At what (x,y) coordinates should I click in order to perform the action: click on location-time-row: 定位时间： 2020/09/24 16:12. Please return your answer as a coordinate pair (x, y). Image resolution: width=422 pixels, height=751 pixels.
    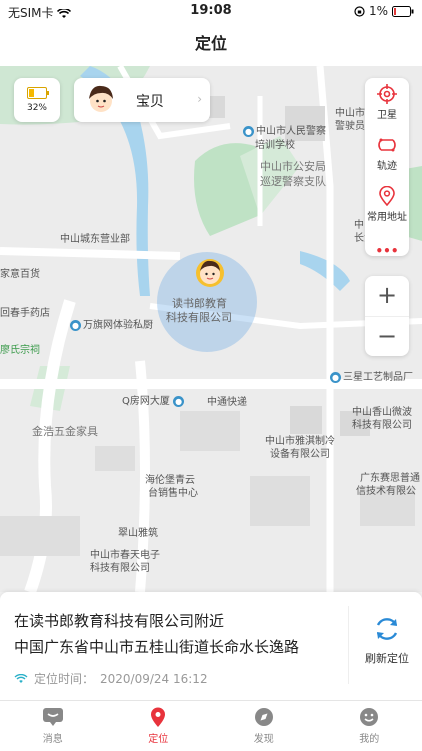
    Looking at the image, I should click on (111, 678).